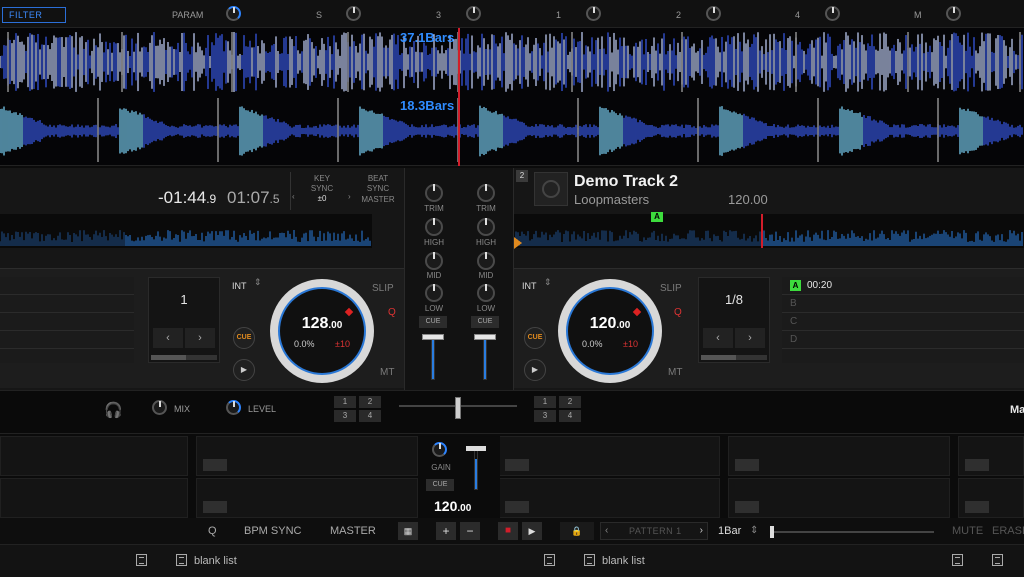  I want to click on jog-wheel: 128.00 0.0% ±10, so click(322, 331).